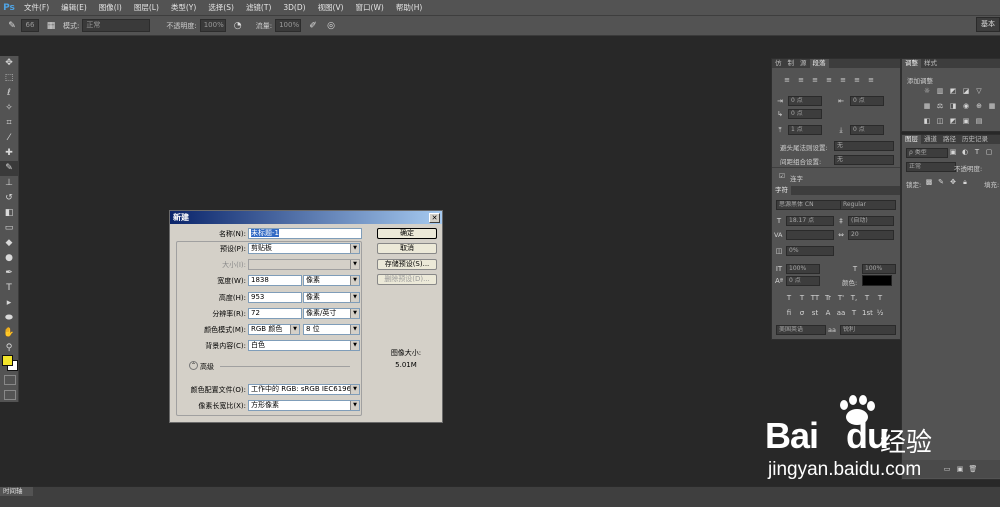  I want to click on tracking-field: 20, so click(871, 235).